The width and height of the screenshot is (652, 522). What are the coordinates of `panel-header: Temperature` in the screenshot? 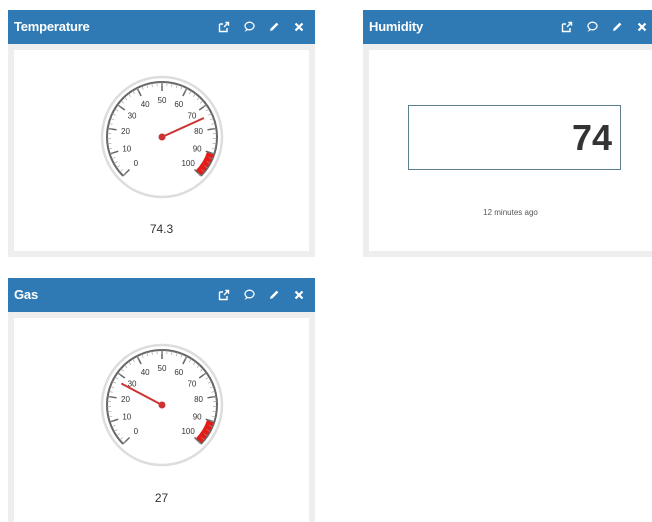 It's located at (161, 27).